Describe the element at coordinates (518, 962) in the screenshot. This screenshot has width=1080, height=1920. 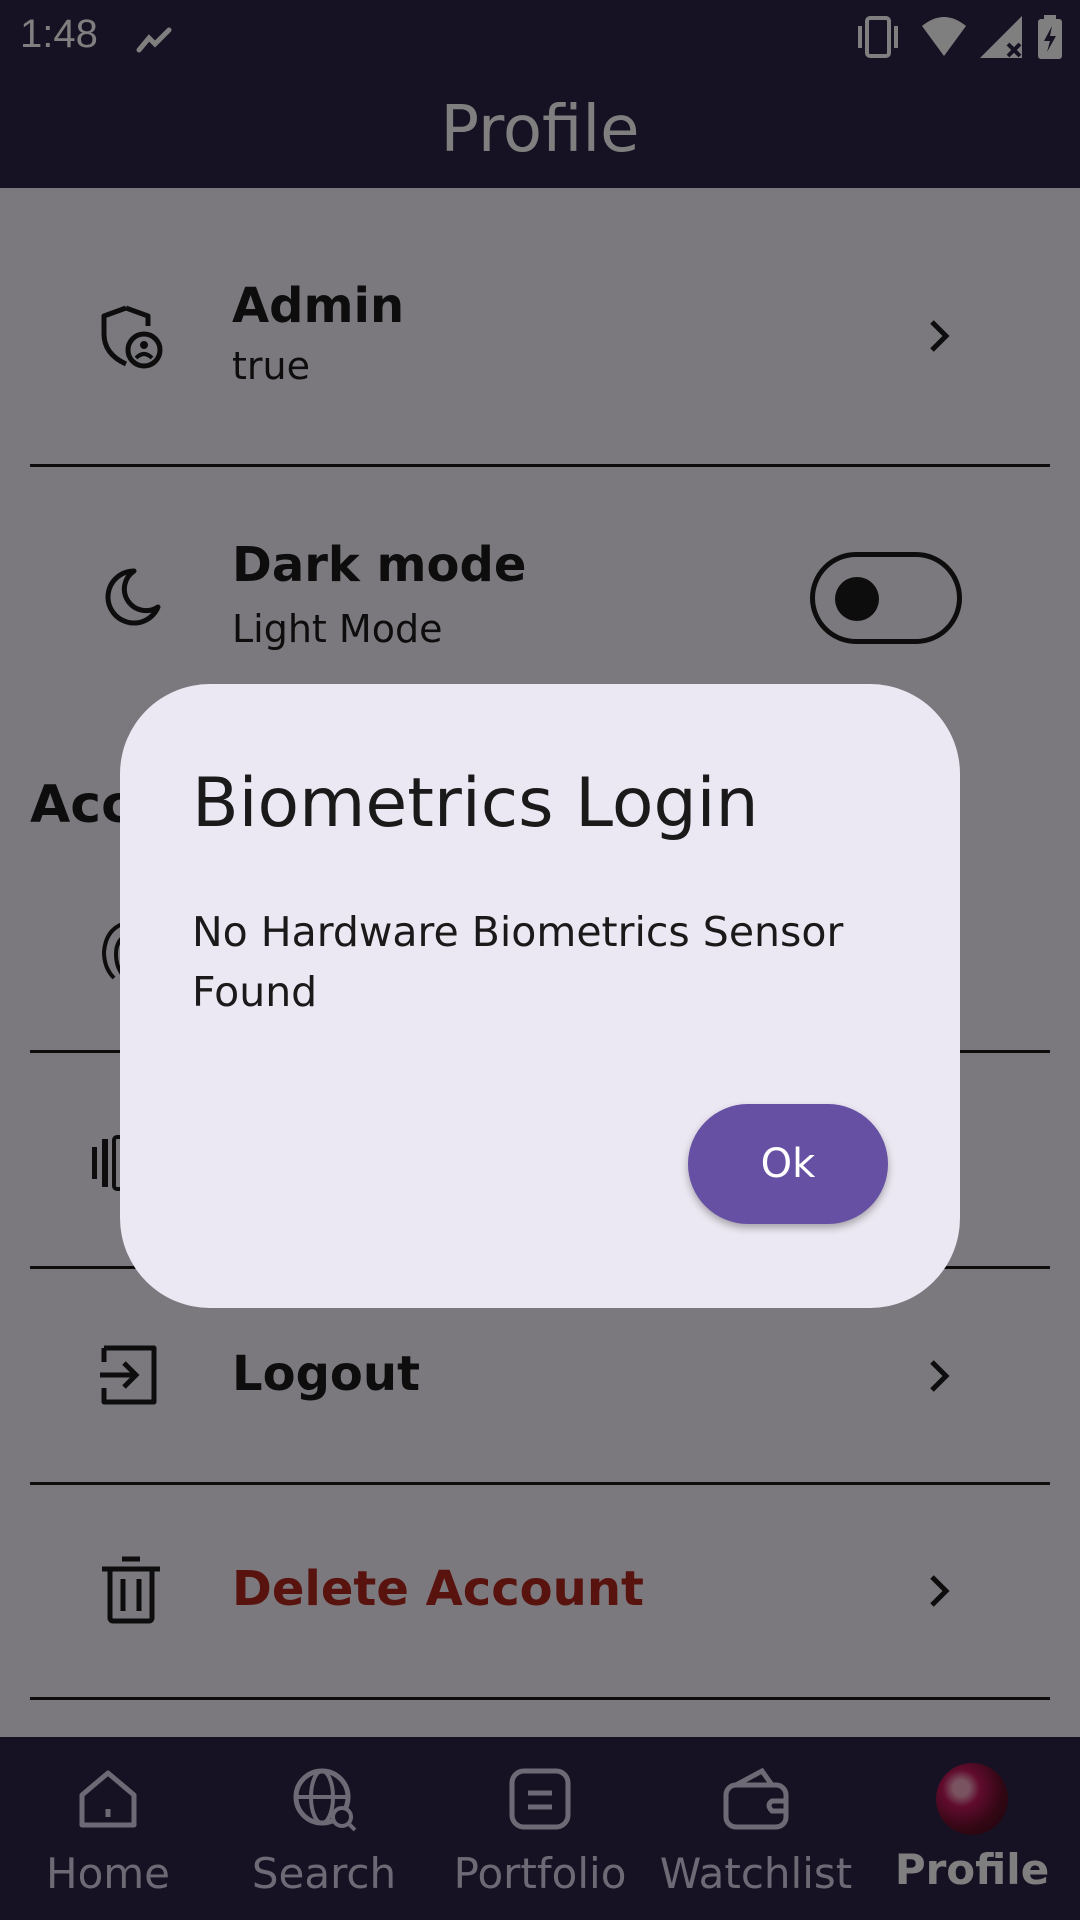
I see `dialog-message: No Hardware Biometrics Sensor Found` at that location.